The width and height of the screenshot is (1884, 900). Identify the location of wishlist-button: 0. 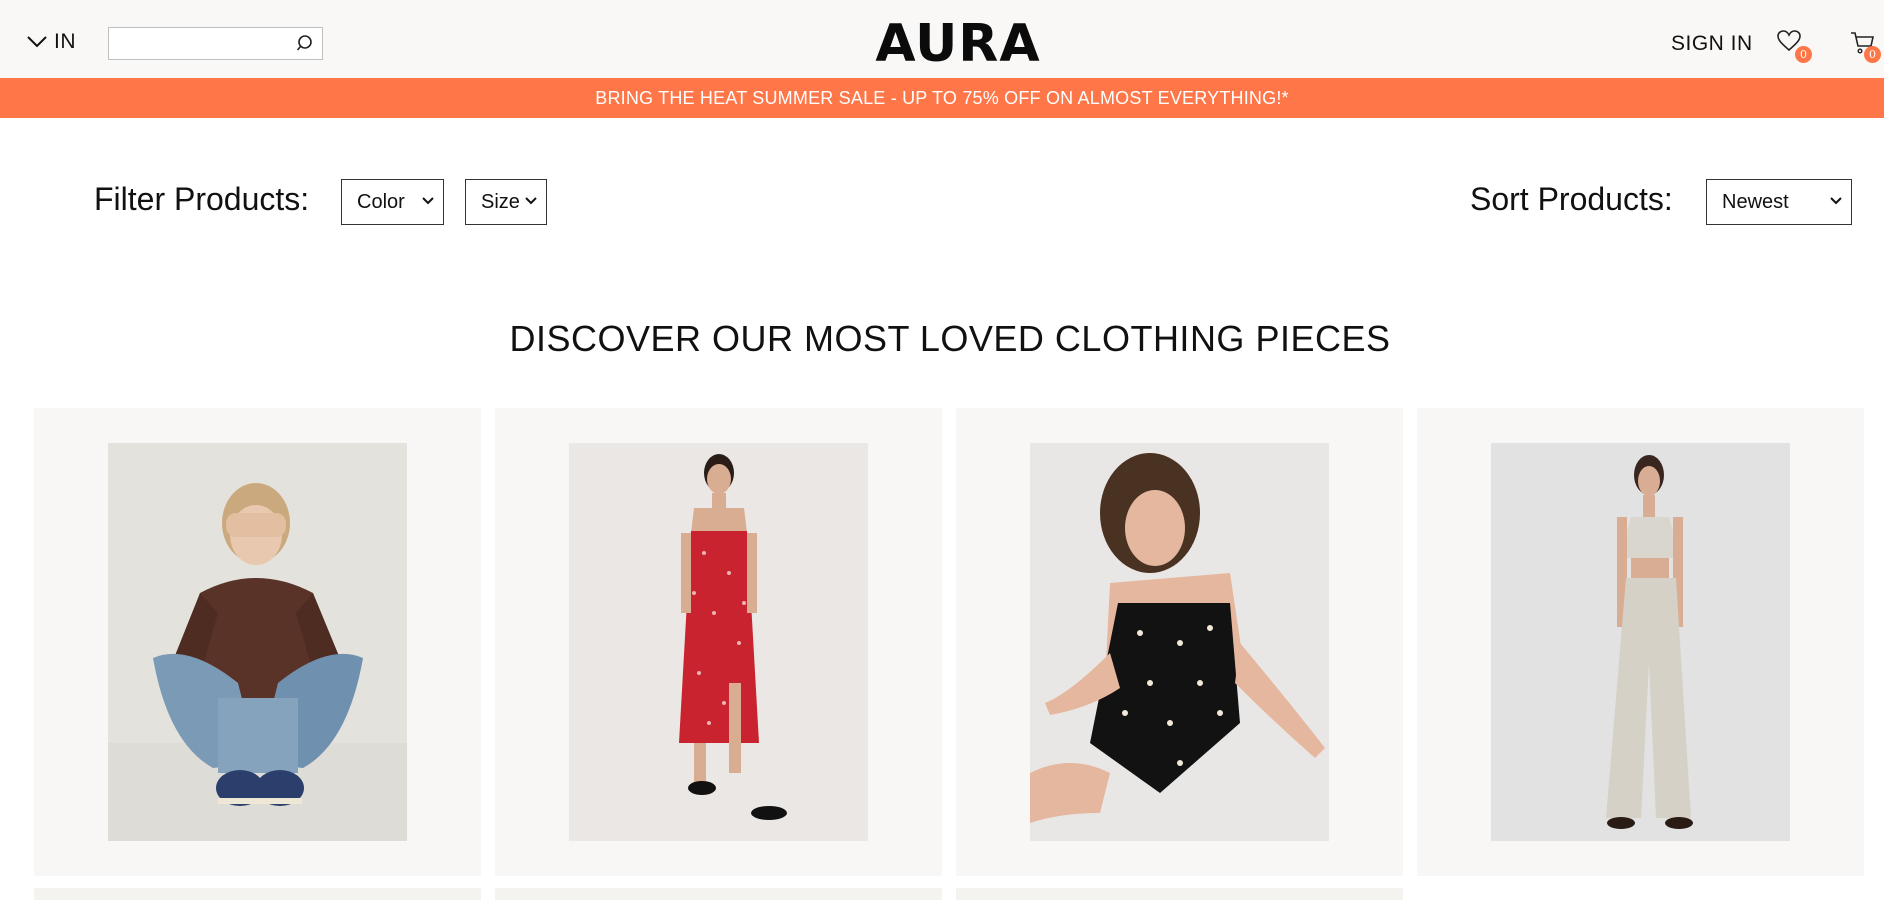
(1794, 45).